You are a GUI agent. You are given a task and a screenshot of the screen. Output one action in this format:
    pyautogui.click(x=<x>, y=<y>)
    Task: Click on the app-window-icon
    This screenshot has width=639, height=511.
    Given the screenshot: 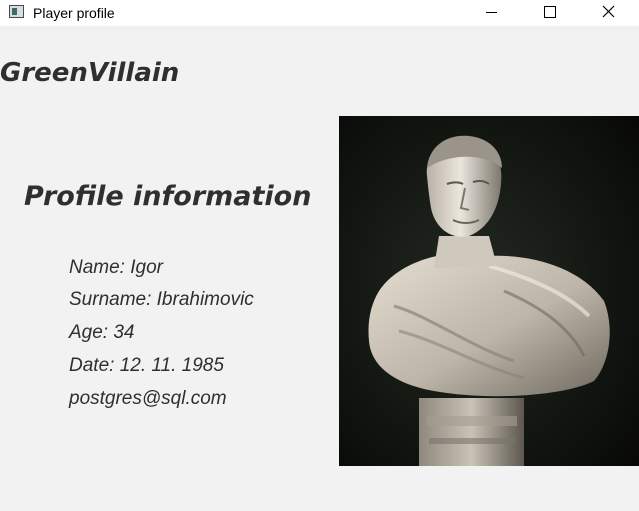 What is the action you would take?
    pyautogui.click(x=16, y=11)
    